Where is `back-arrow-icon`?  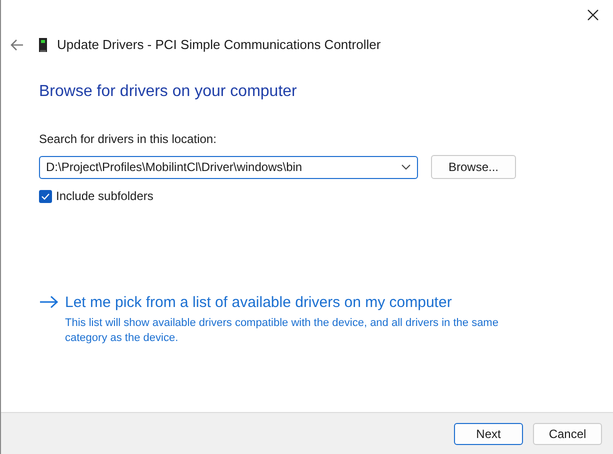
back-arrow-icon is located at coordinates (17, 45).